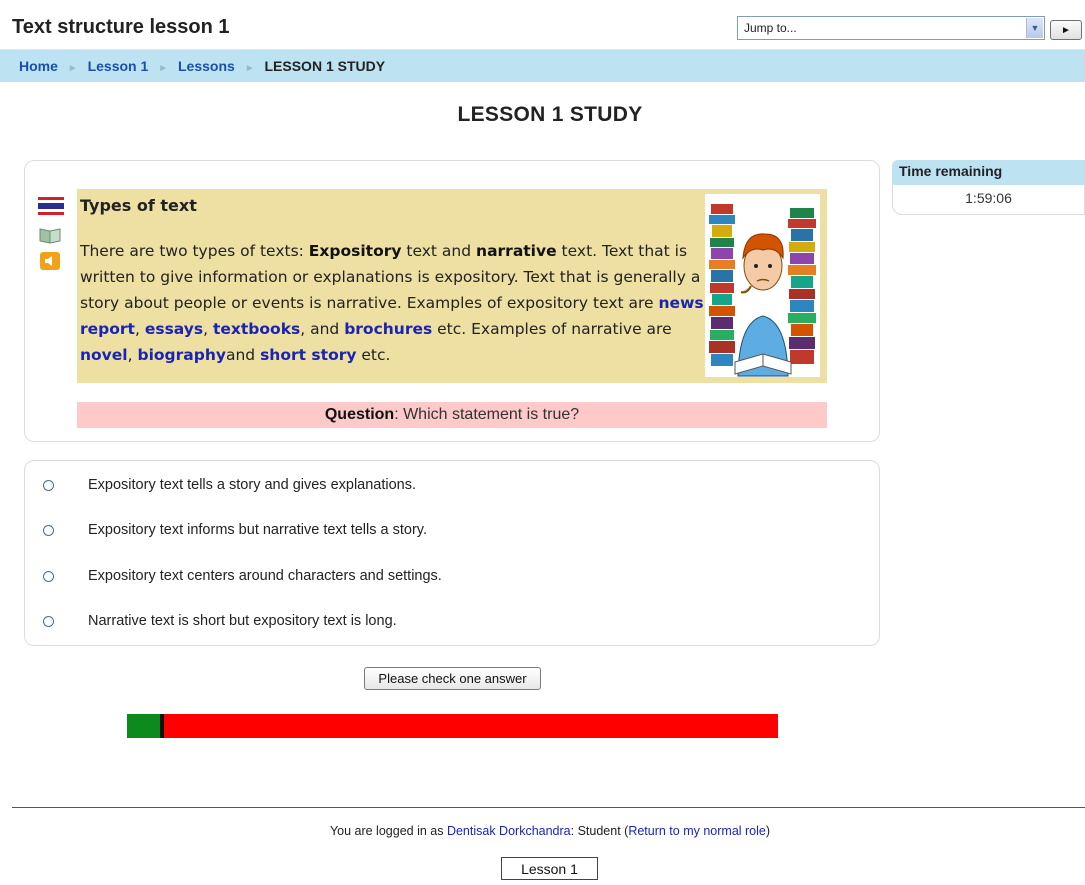  Describe the element at coordinates (121, 27) in the screenshot. I see `site-title: Text structure lesson 1` at that location.